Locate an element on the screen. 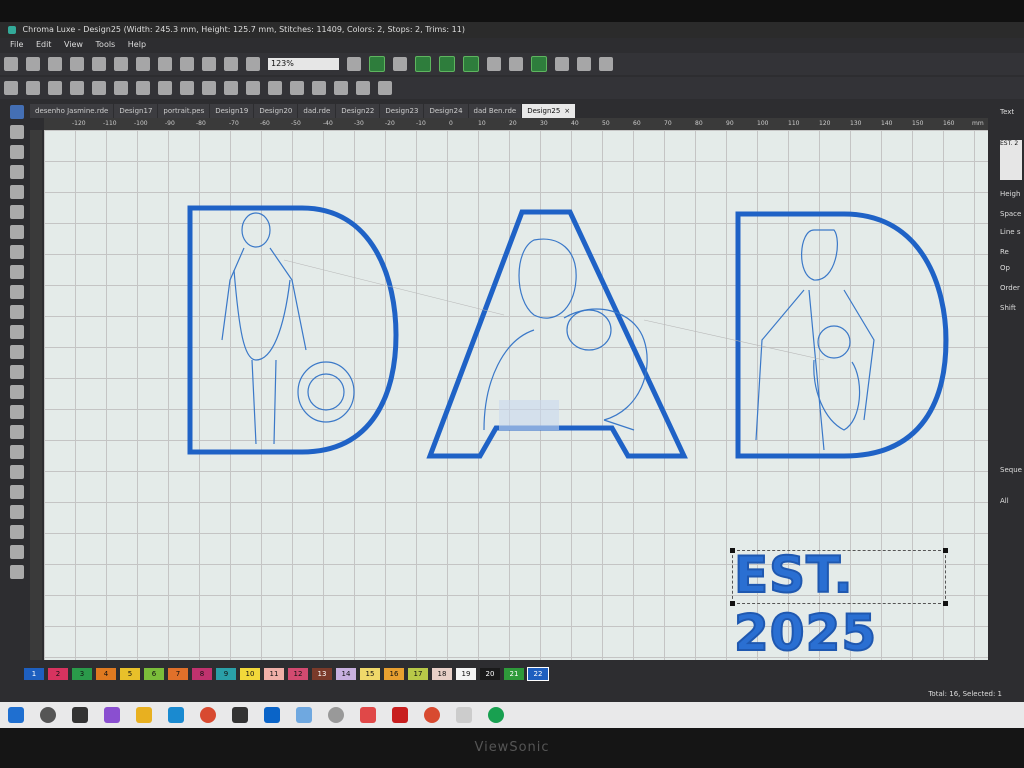  close-tab-icon: × is located at coordinates (567, 111).